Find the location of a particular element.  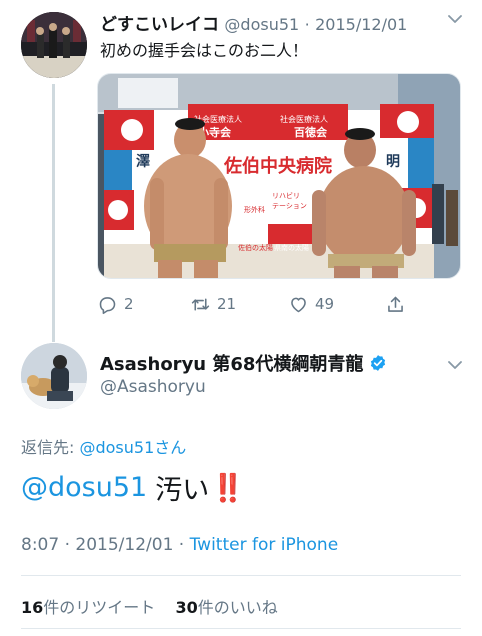

thread-connector-line is located at coordinates (53, 213).